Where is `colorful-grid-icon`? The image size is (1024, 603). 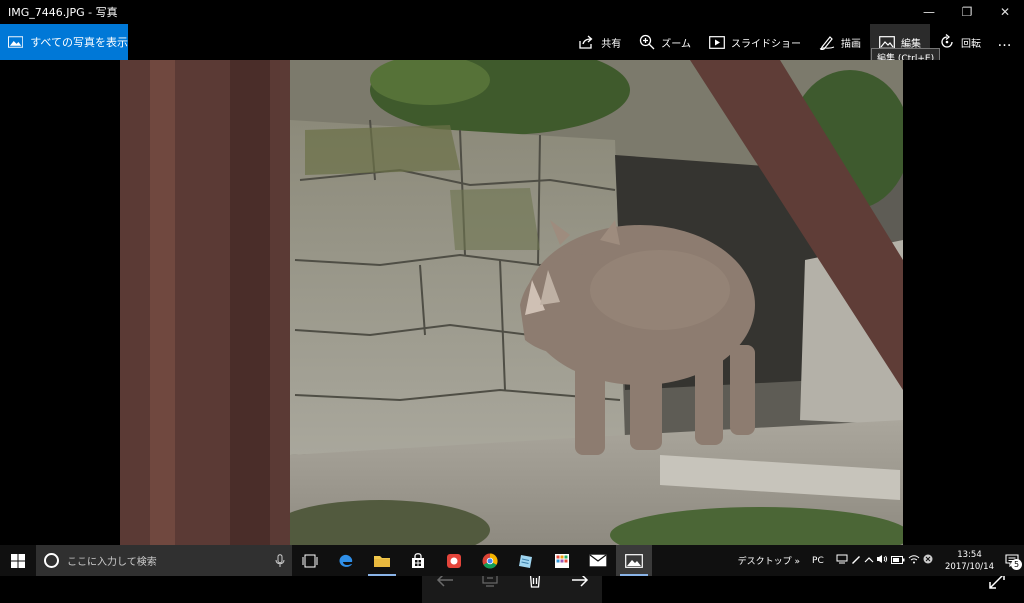
colorful-grid-icon is located at coordinates (562, 560).